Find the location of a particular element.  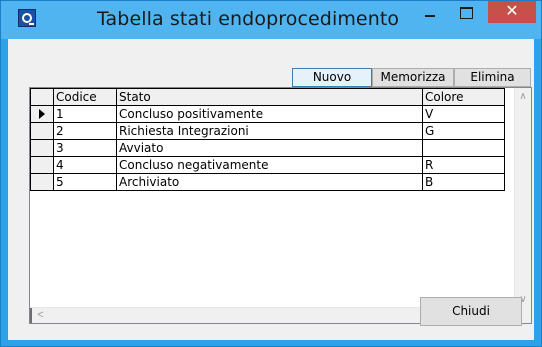

title-bar: Tabella stati endoprocedimento ✕ is located at coordinates (271, 20).